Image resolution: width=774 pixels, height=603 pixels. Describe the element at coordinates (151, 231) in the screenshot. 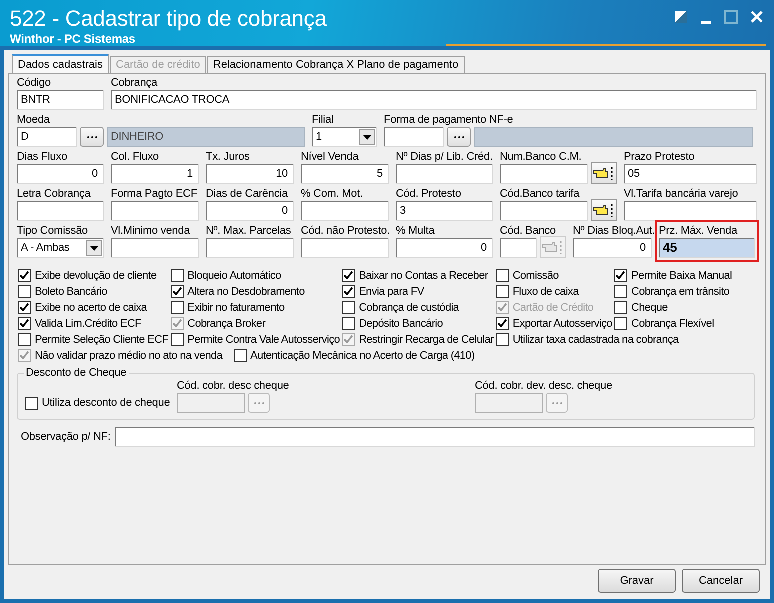

I see `field-label: Vl.Minimo venda` at that location.